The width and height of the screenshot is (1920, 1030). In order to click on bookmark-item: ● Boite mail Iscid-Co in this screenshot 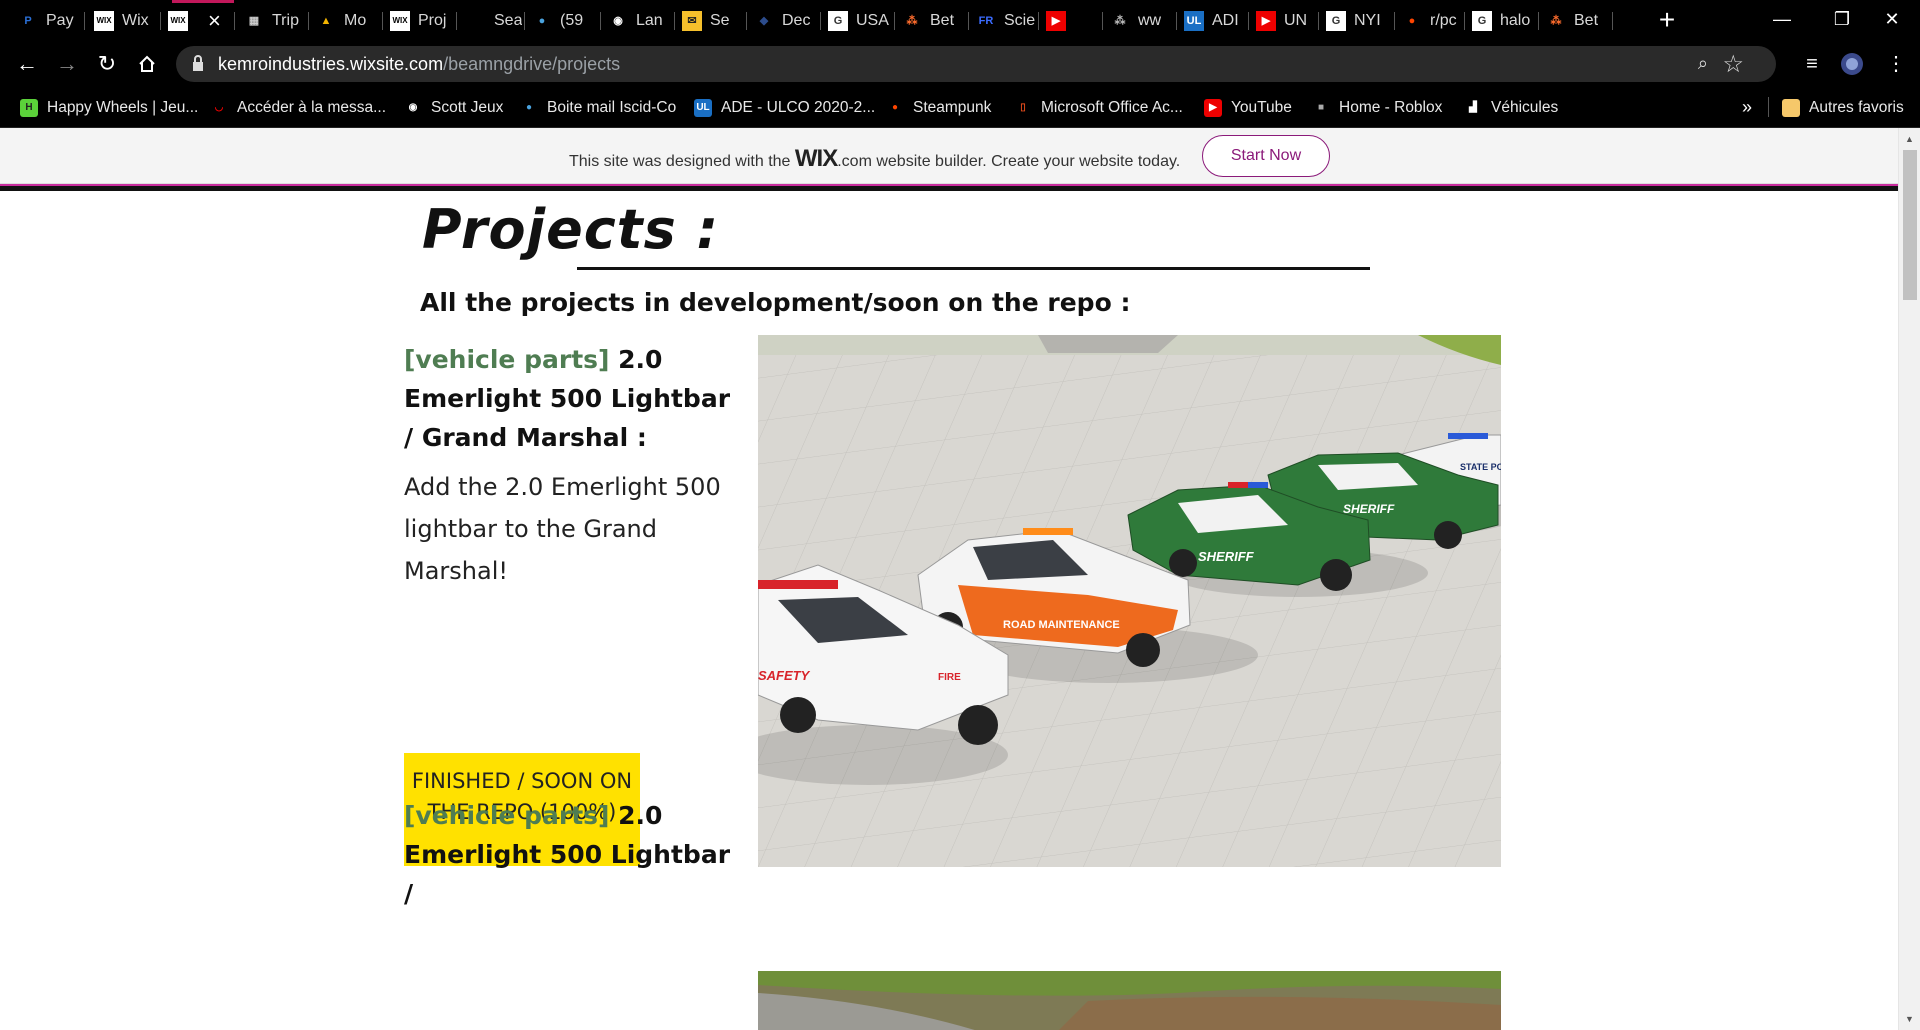, I will do `click(598, 107)`.